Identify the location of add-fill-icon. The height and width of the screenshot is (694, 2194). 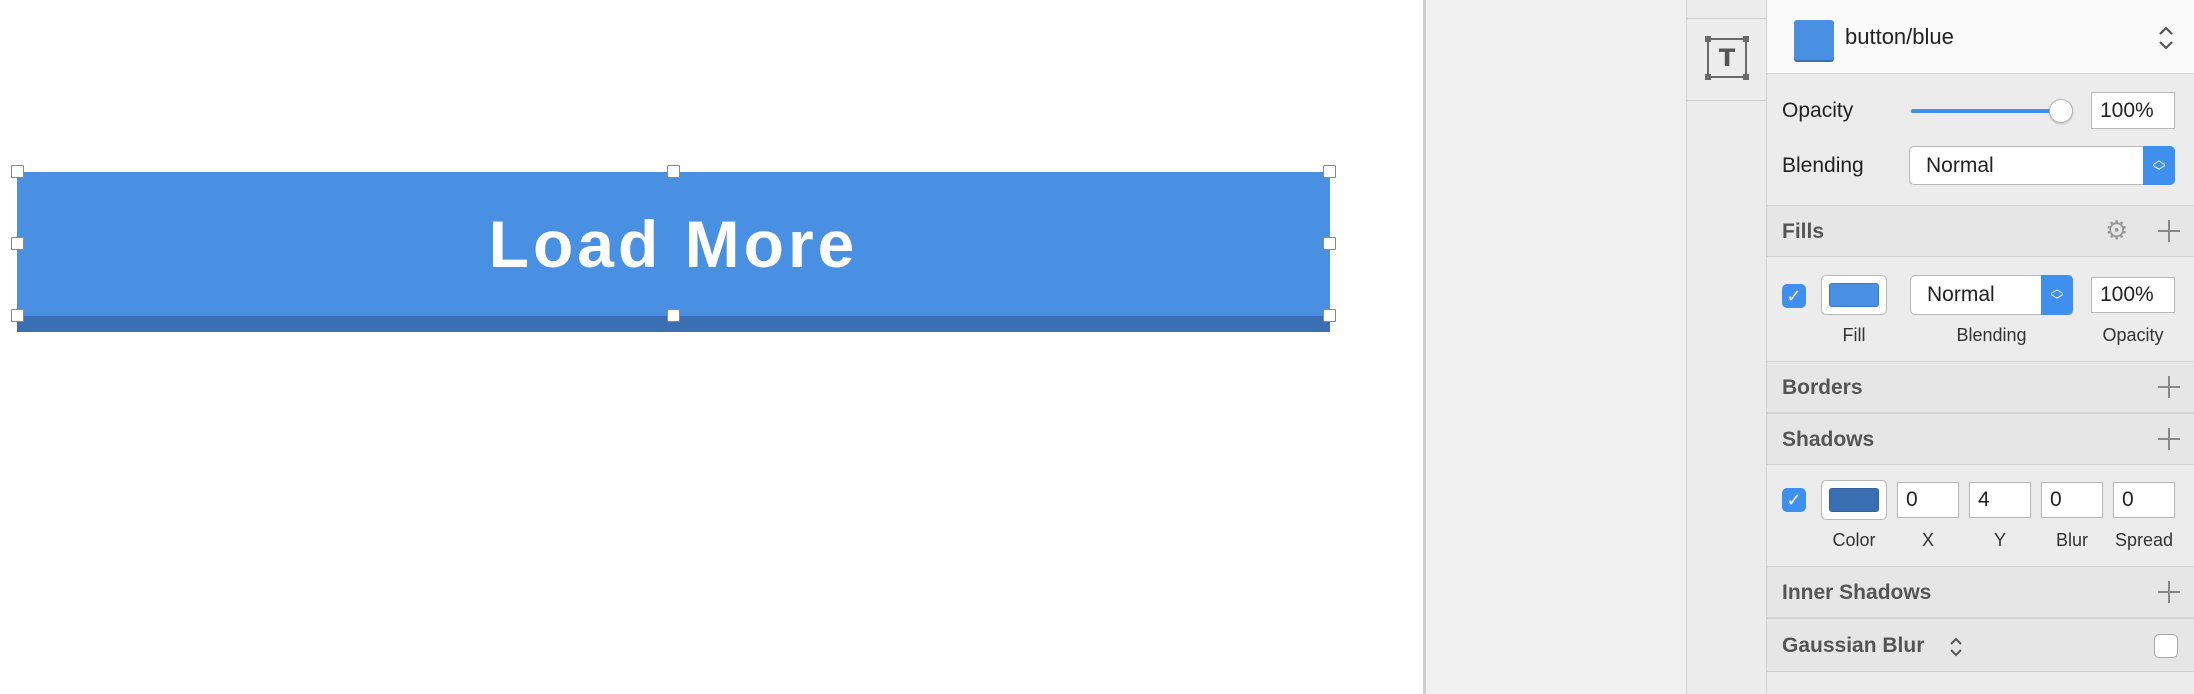
(2169, 231).